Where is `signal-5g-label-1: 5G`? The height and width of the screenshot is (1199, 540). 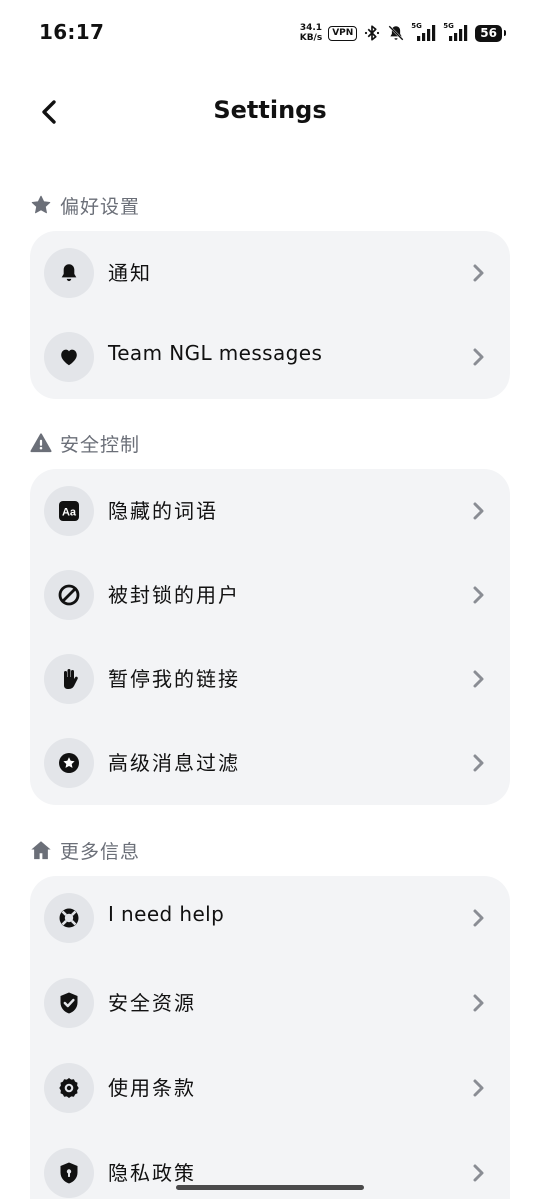
signal-5g-label-1: 5G is located at coordinates (416, 26).